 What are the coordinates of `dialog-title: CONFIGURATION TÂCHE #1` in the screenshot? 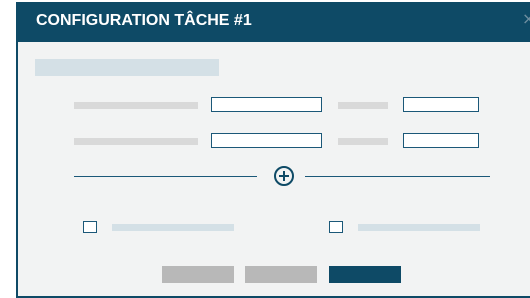 It's located at (144, 20).